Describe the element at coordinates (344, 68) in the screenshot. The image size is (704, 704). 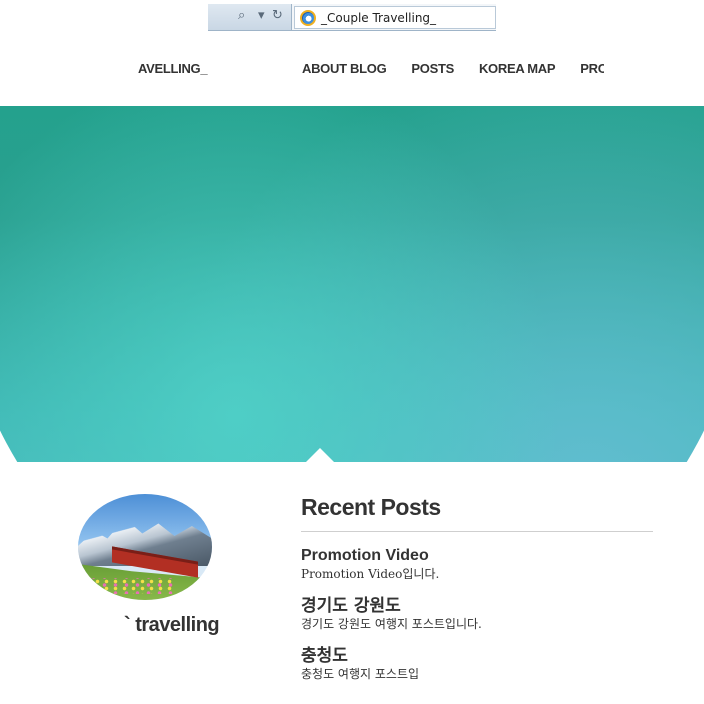
I see `menu-about-blog: ABOUT BLOG` at that location.